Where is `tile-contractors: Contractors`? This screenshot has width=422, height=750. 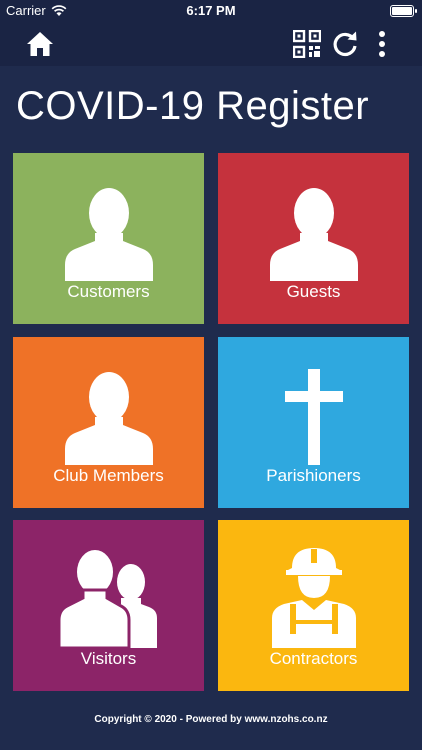 tile-contractors: Contractors is located at coordinates (313, 605).